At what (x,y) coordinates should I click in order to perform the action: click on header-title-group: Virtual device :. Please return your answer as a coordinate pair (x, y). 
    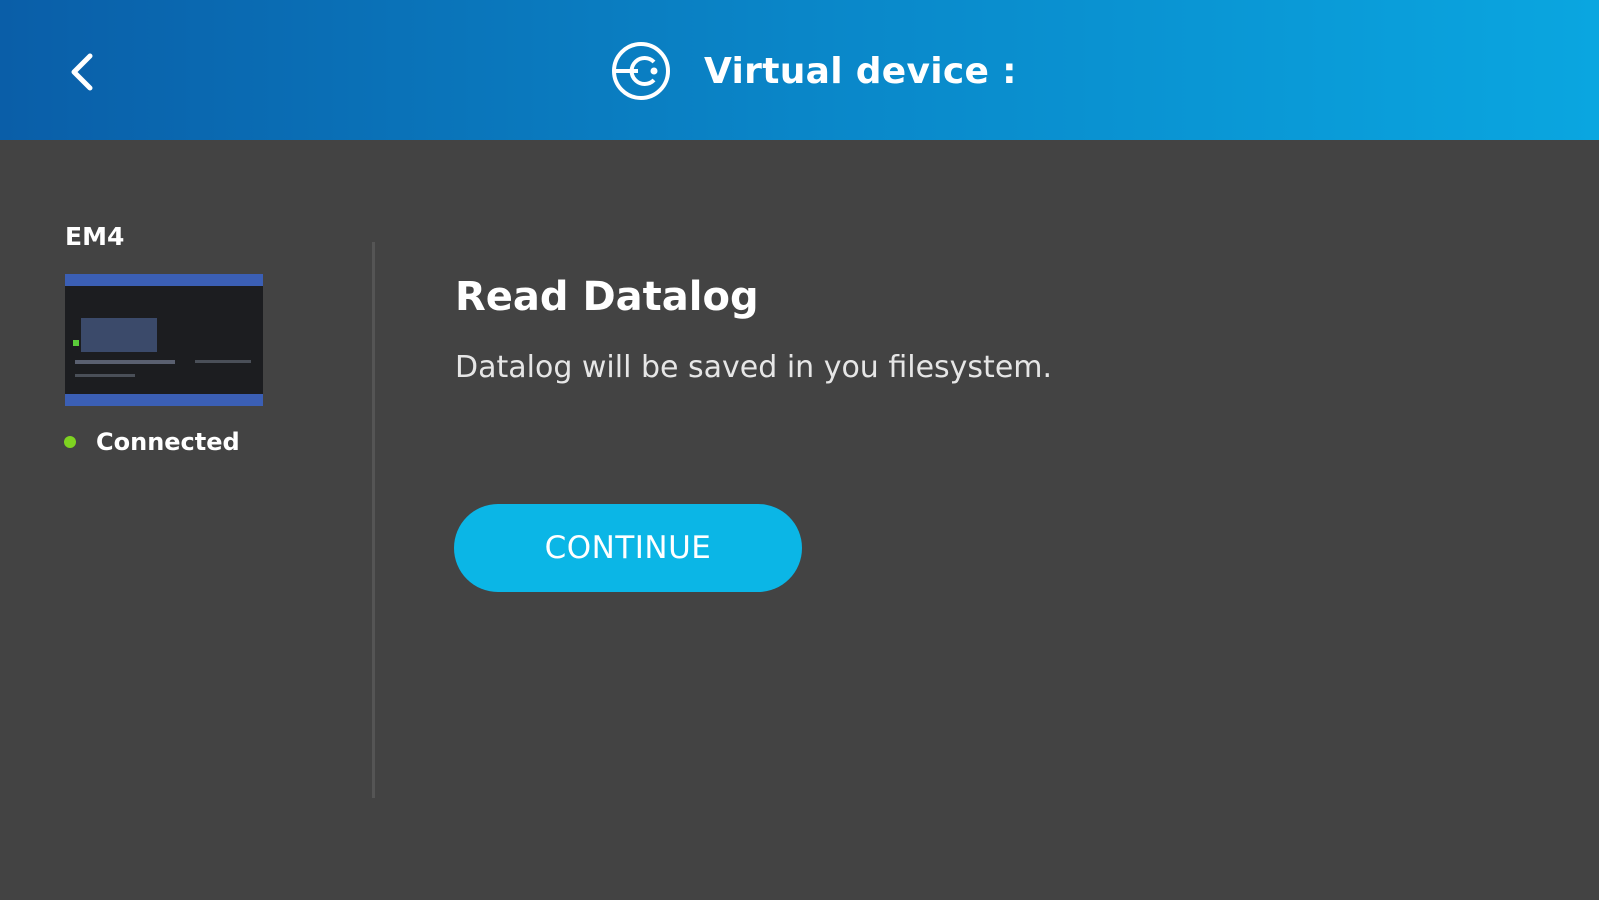
    Looking at the image, I should click on (813, 71).